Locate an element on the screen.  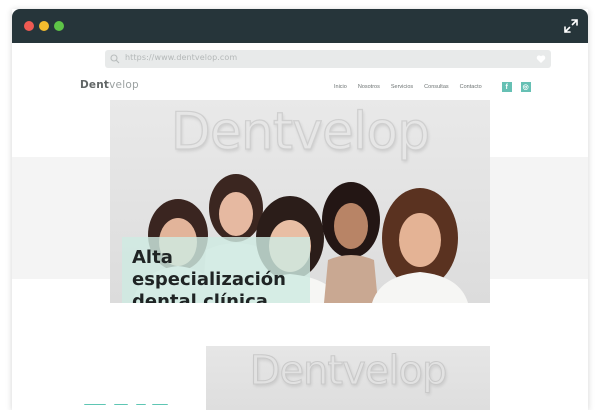
close-window-button is located at coordinates (29, 26).